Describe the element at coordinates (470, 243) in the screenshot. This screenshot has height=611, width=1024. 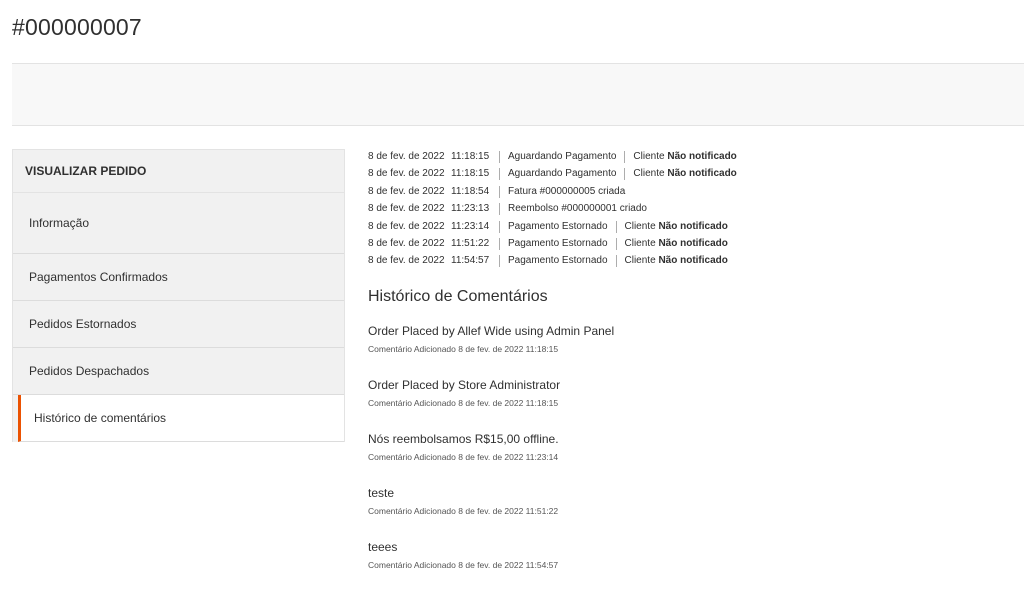
I see `history-time: 11:51:22` at that location.